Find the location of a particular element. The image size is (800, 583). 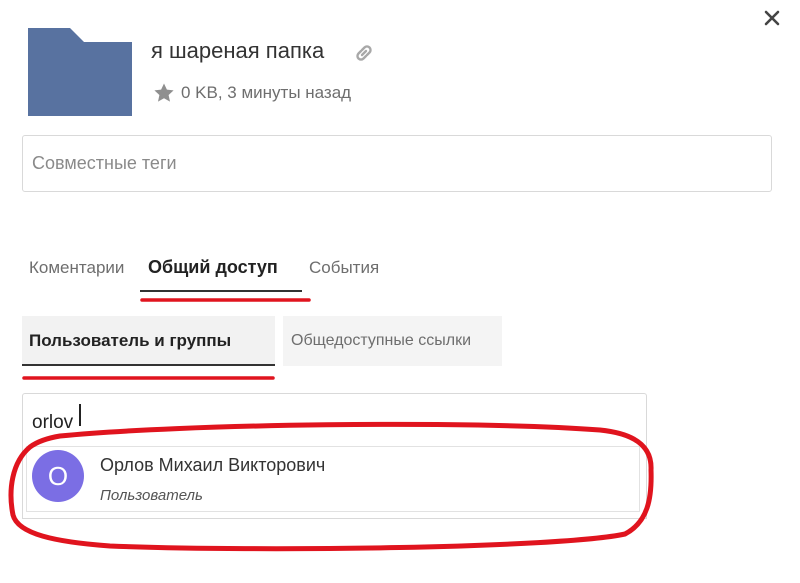

active-tab-indicator is located at coordinates (221, 291).